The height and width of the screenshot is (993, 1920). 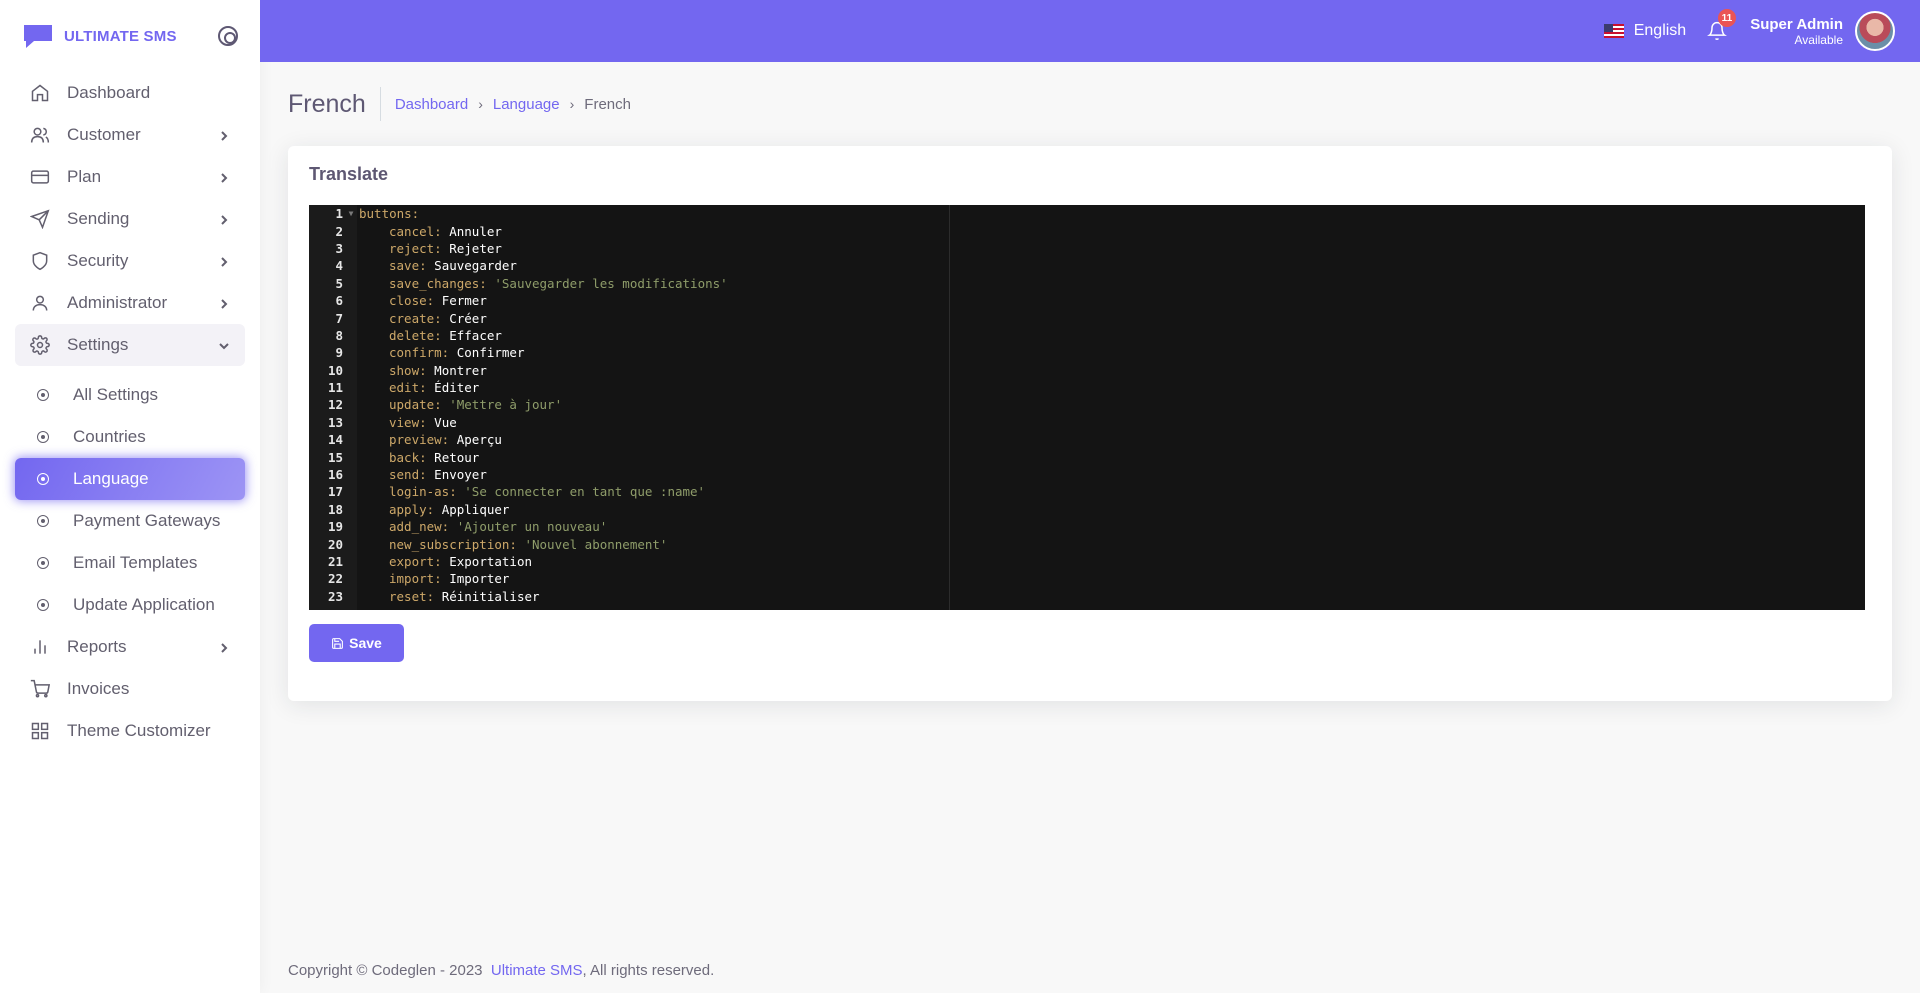 I want to click on sidebar-item-customer: Customer, so click(x=130, y=135).